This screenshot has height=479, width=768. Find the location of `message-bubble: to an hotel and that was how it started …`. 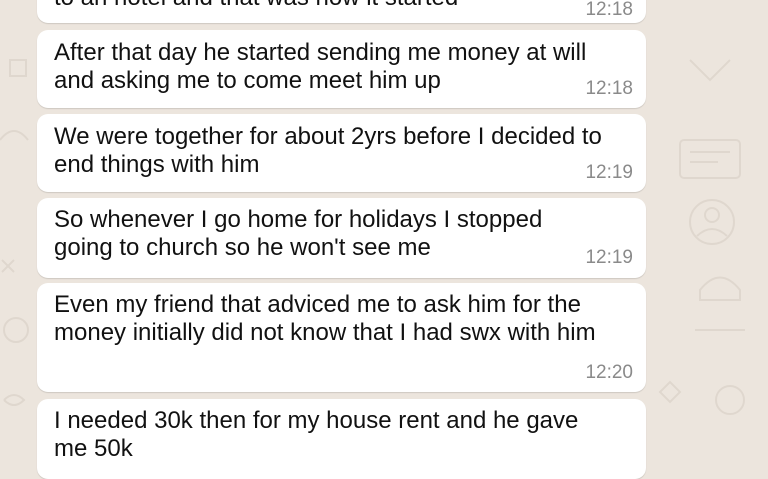

message-bubble: to an hotel and that was how it started … is located at coordinates (341, 11).